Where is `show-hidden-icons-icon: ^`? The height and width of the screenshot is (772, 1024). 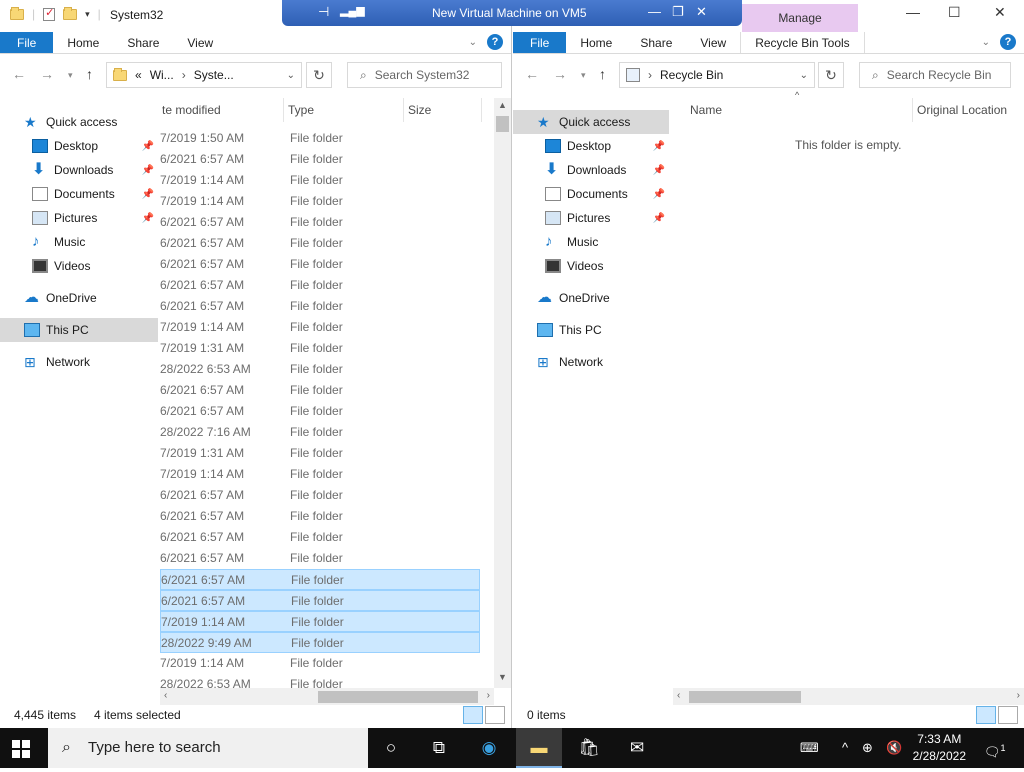 show-hidden-icons-icon: ^ is located at coordinates (845, 748).